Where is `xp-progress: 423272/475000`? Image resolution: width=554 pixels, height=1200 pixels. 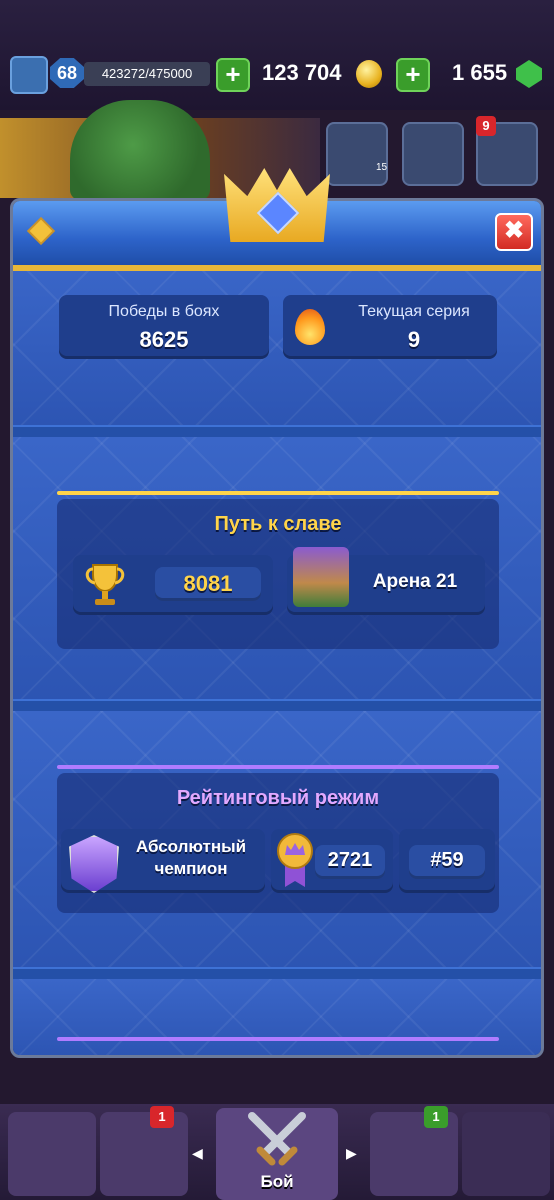 xp-progress: 423272/475000 is located at coordinates (147, 74).